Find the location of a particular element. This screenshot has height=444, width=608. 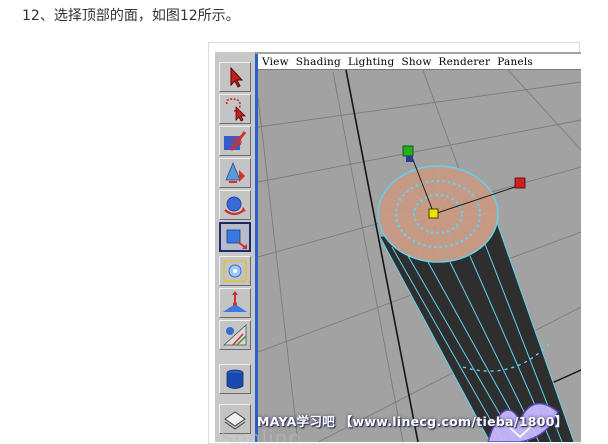

move-tool-icon is located at coordinates (235, 172).